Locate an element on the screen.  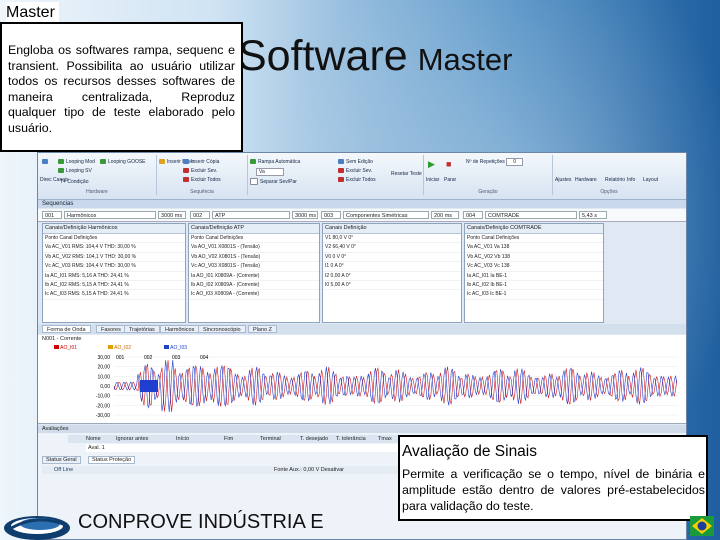
loop-icon is located at coordinates (103, 162).